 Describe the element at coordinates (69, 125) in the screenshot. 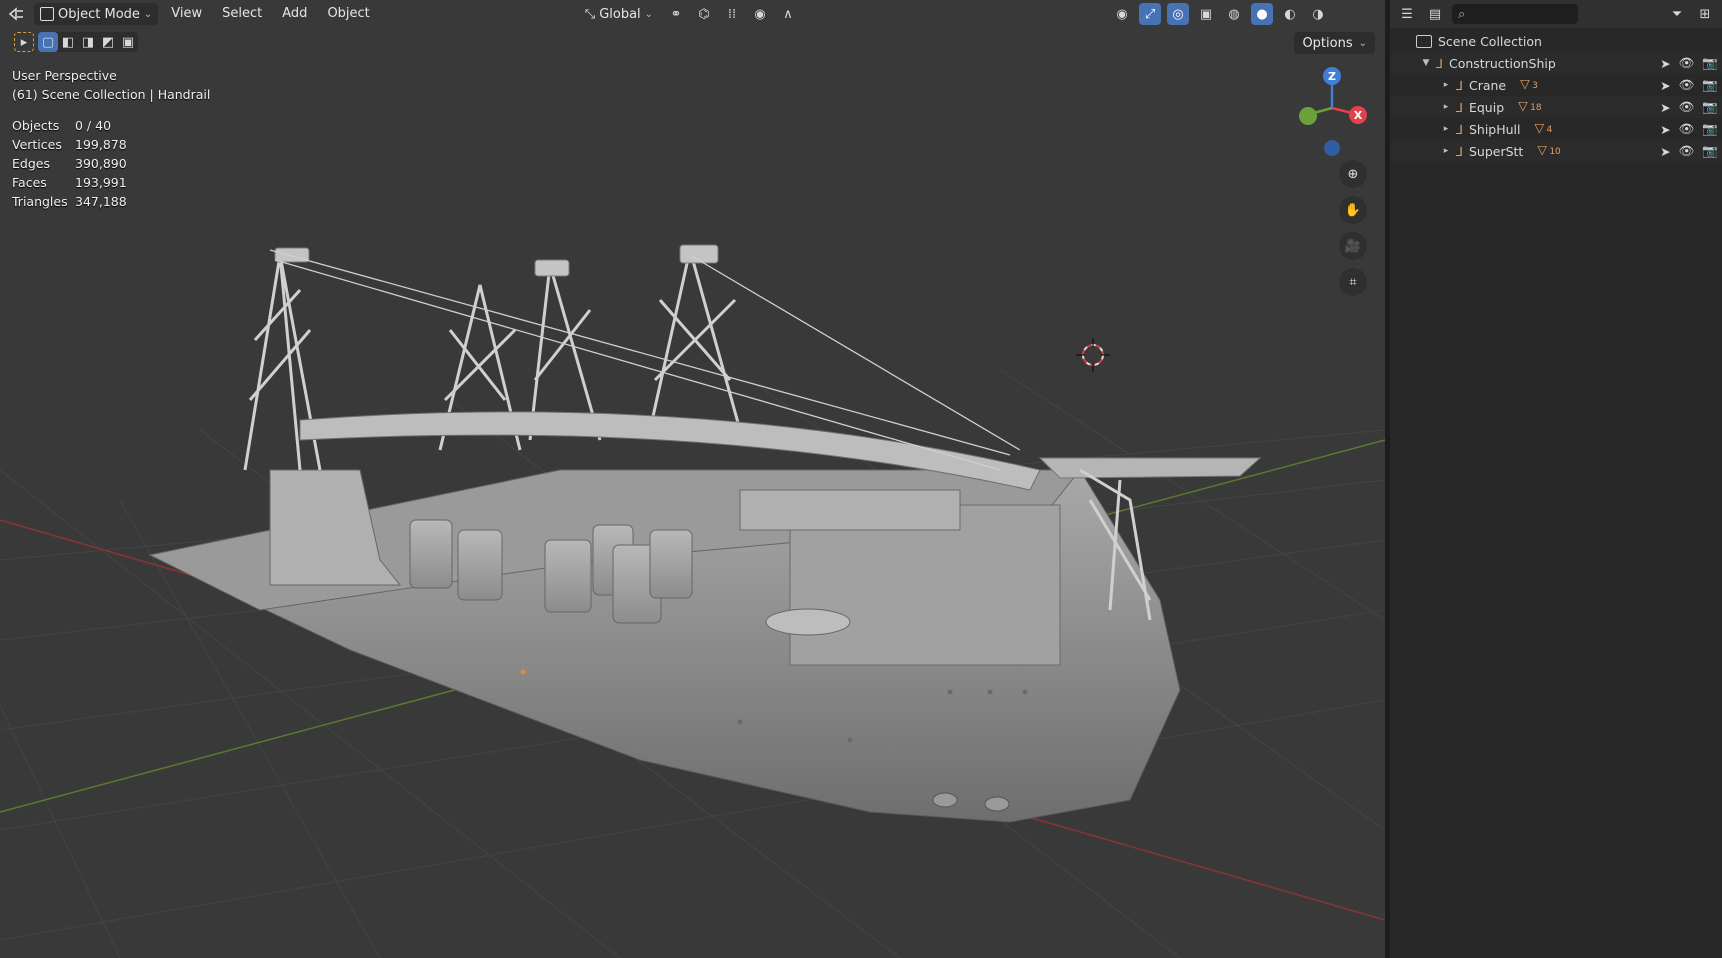

I see `stat-row: Objects 0 / 40` at that location.